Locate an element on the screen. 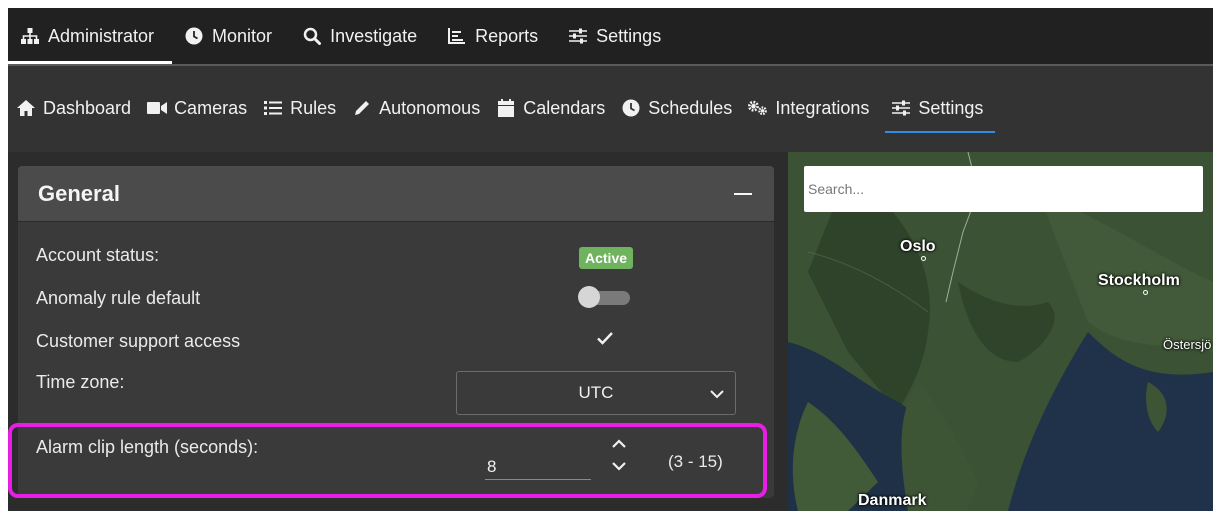  chevron-down-icon is located at coordinates (717, 394).